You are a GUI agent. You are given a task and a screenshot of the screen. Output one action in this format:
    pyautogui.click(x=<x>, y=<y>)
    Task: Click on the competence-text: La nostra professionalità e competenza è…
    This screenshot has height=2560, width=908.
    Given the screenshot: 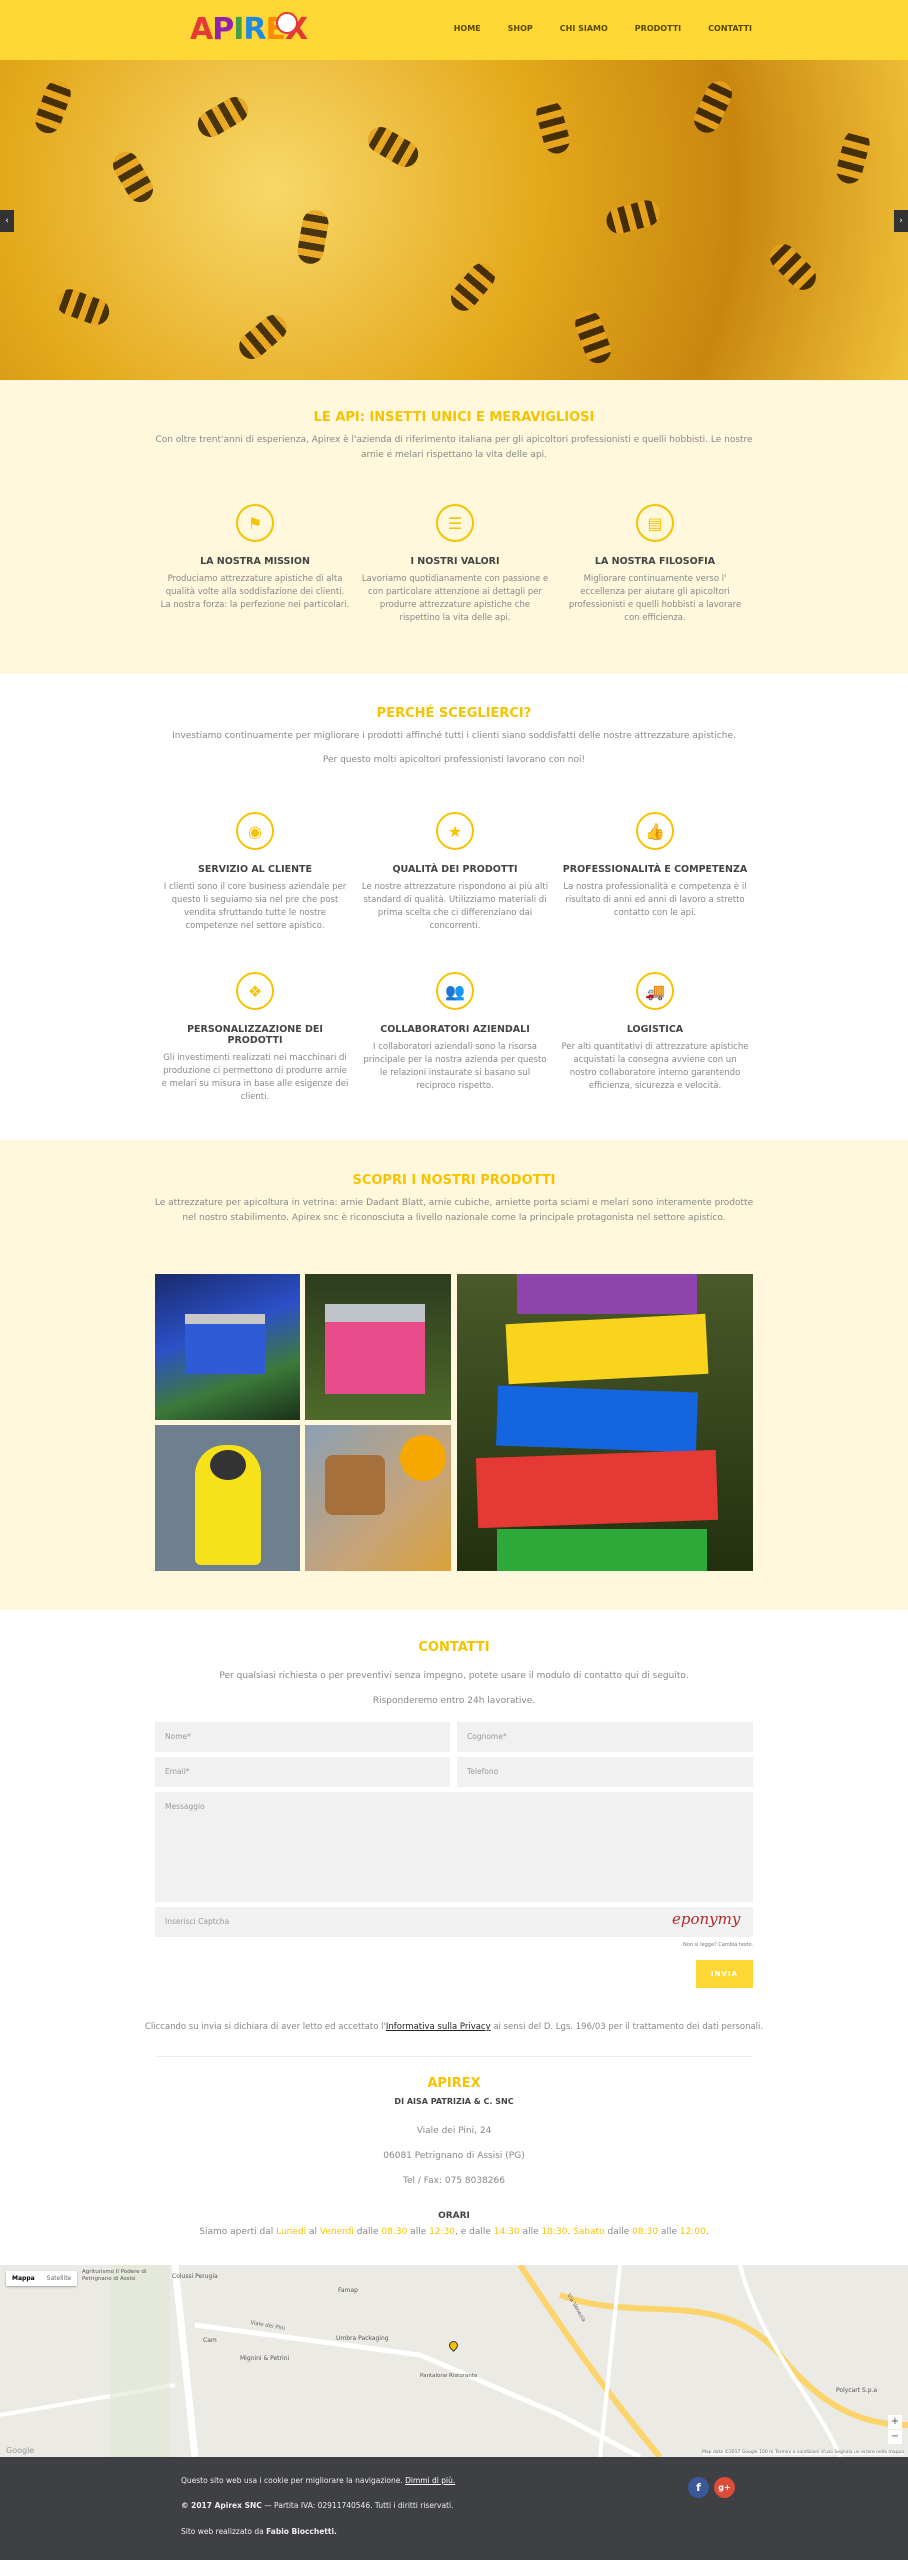 What is the action you would take?
    pyautogui.click(x=655, y=900)
    